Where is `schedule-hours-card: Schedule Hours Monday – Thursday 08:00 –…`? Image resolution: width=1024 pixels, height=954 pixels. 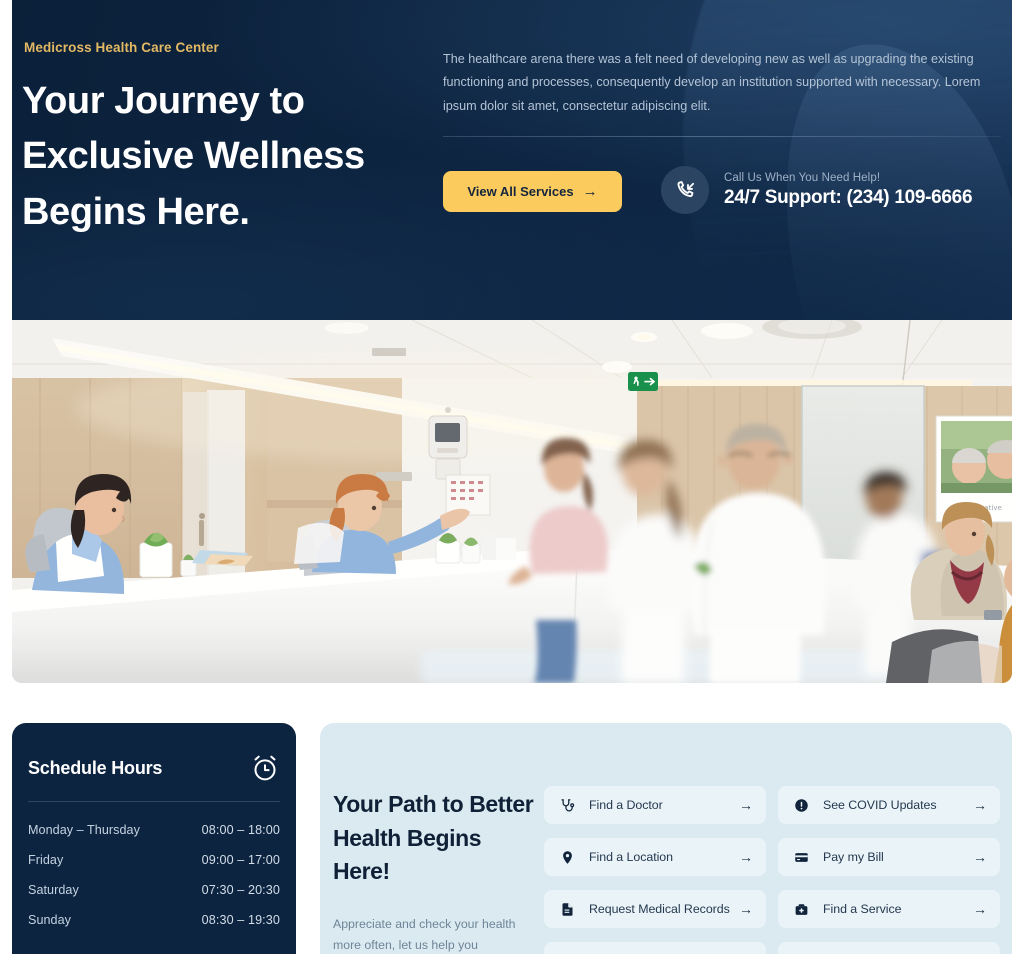
schedule-hours-card: Schedule Hours Monday – Thursday 08:00 –… is located at coordinates (154, 838).